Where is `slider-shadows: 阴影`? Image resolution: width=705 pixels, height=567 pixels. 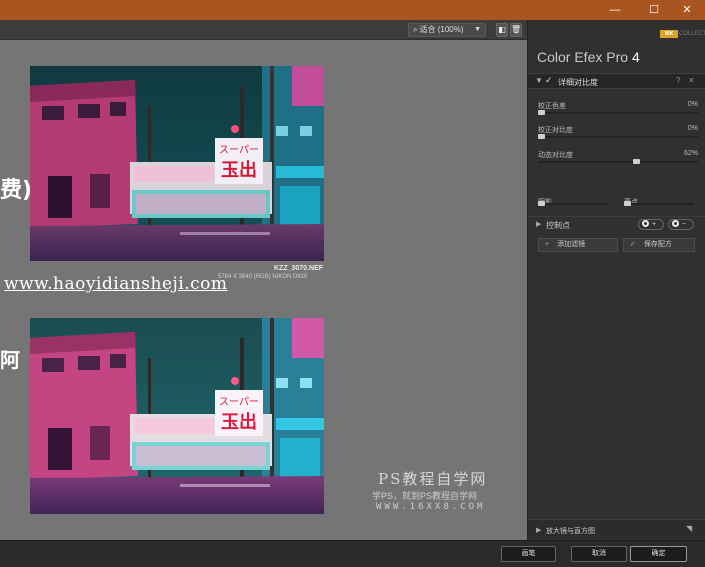 slider-shadows: 阴影 is located at coordinates (573, 200).